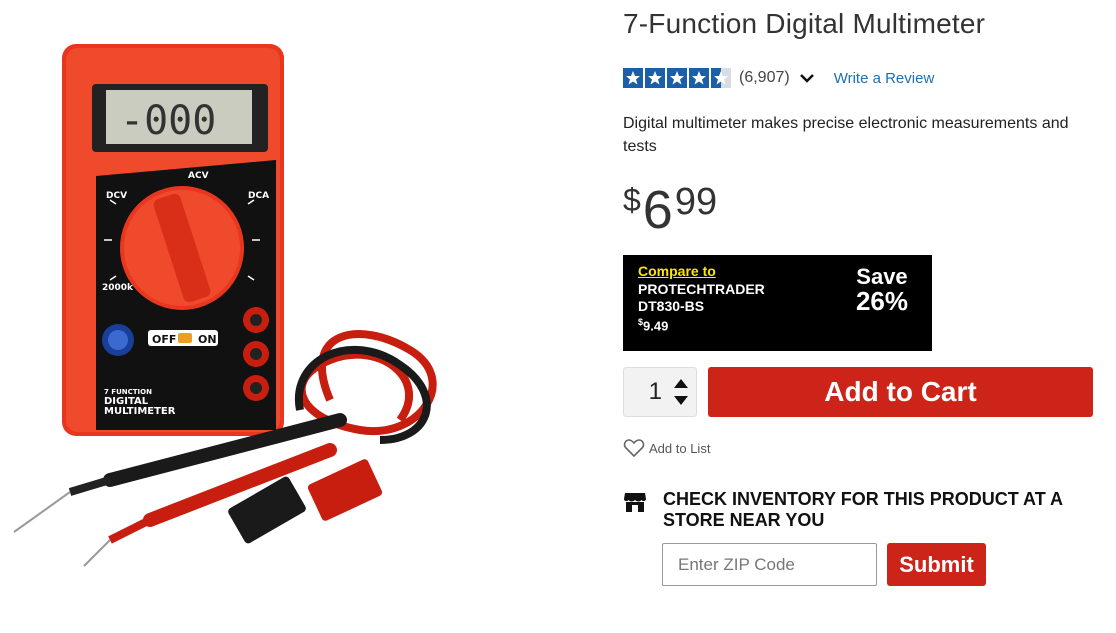 The width and height of the screenshot is (1116, 633). Describe the element at coordinates (116, 196) in the screenshot. I see `svg-text: DCV` at that location.